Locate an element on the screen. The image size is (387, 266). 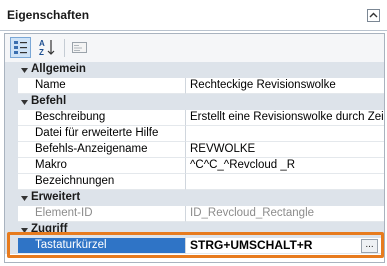
property-name: Element-ID is located at coordinates (102, 214).